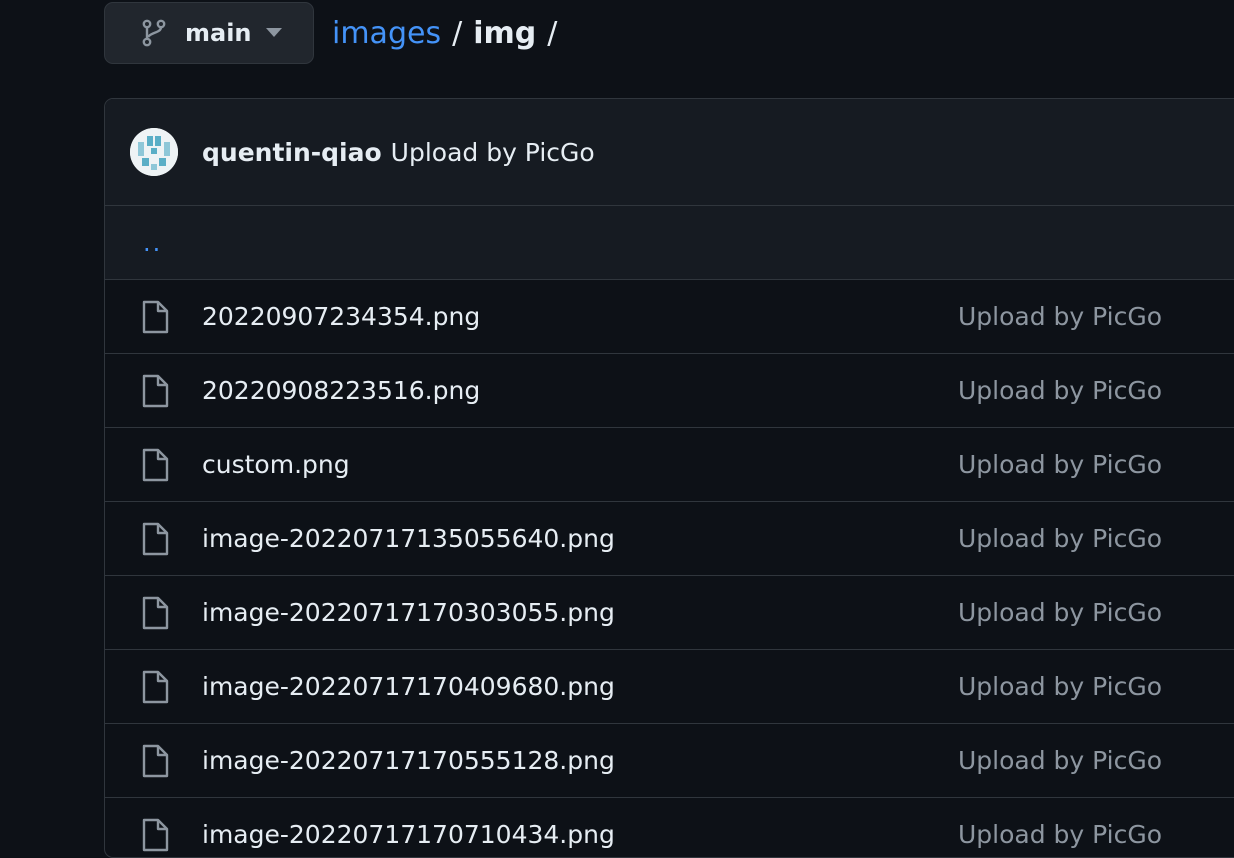 This screenshot has height=858, width=1234. I want to click on branch-select-button: main, so click(209, 33).